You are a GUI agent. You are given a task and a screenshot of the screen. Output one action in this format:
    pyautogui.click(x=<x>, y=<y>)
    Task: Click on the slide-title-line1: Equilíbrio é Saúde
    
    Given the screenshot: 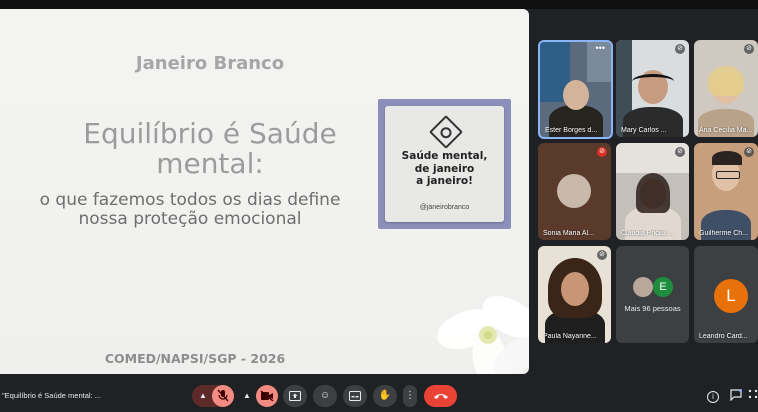 What is the action you would take?
    pyautogui.click(x=210, y=133)
    